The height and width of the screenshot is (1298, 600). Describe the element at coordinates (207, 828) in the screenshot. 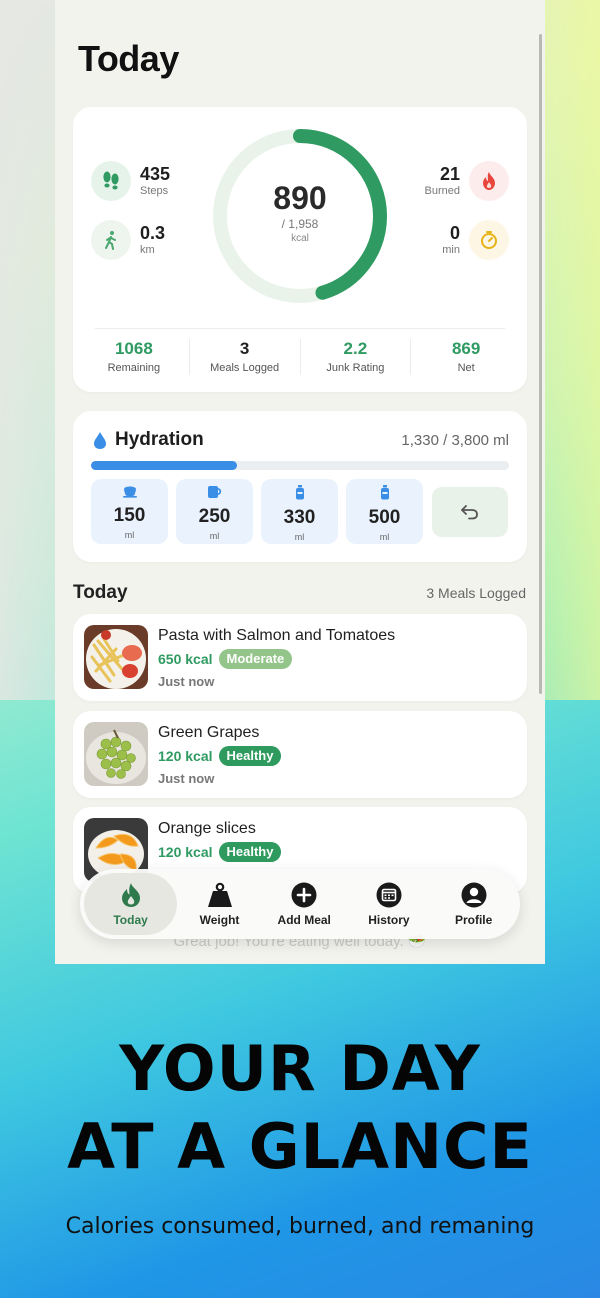

I see `meal-name: Orange slices` at that location.